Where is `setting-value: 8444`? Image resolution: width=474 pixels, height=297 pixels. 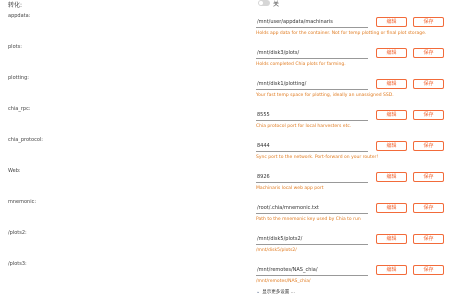
setting-value: 8444 is located at coordinates (263, 146).